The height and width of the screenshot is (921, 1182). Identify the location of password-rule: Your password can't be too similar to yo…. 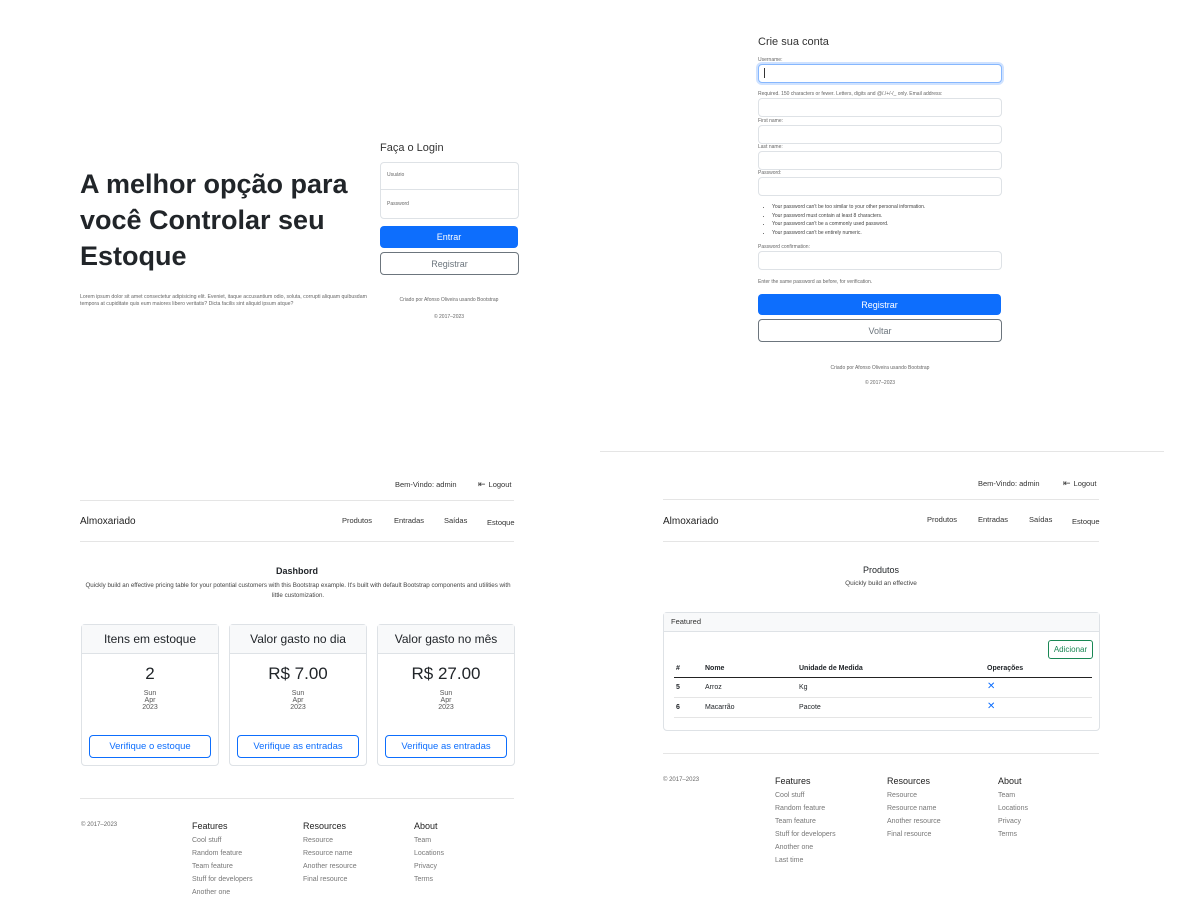
(892, 207).